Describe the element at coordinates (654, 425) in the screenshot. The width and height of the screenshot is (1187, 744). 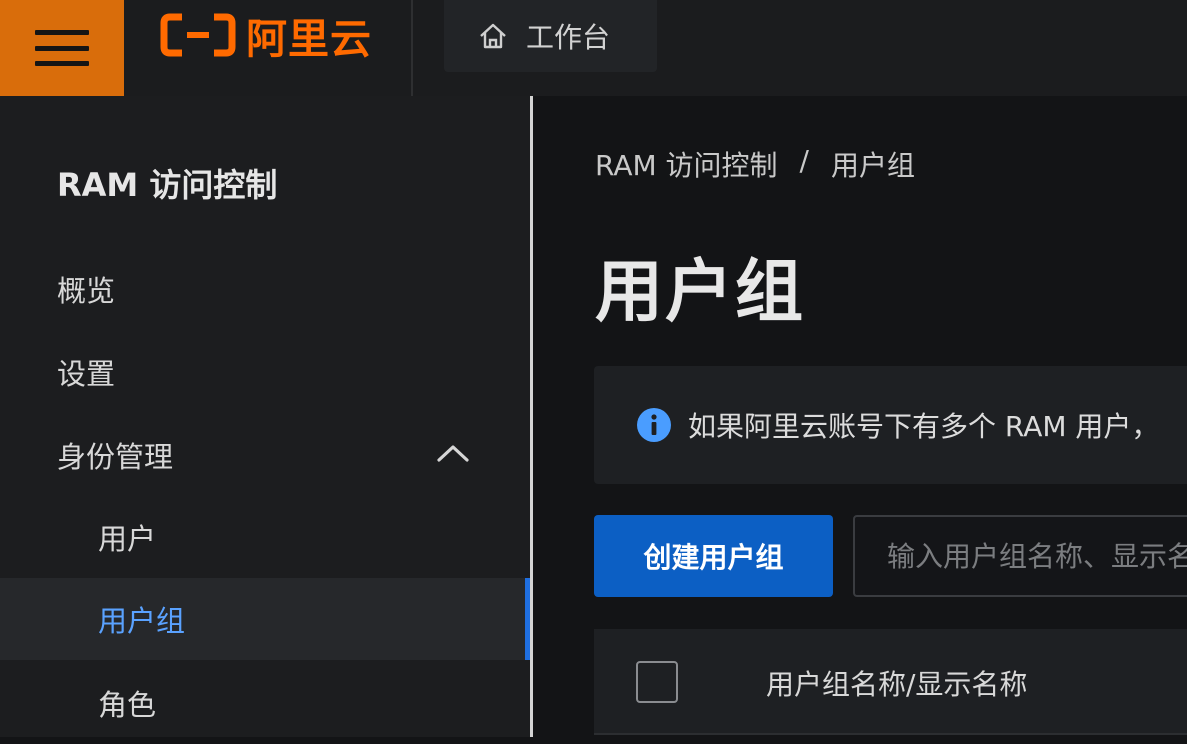
I see `info-icon` at that location.